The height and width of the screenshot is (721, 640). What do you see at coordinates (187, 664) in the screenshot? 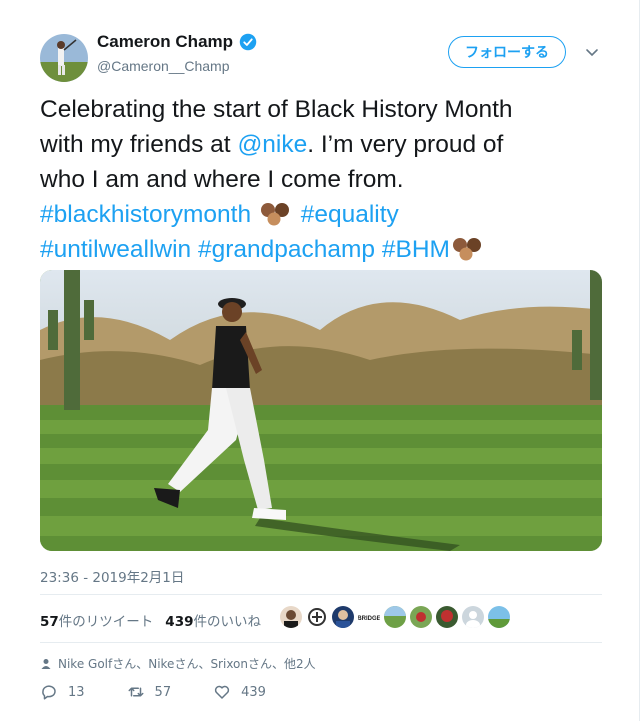
I see `social-context-text: Nike Golfさん、Nikeさん、Srixonさん、他2人` at bounding box center [187, 664].